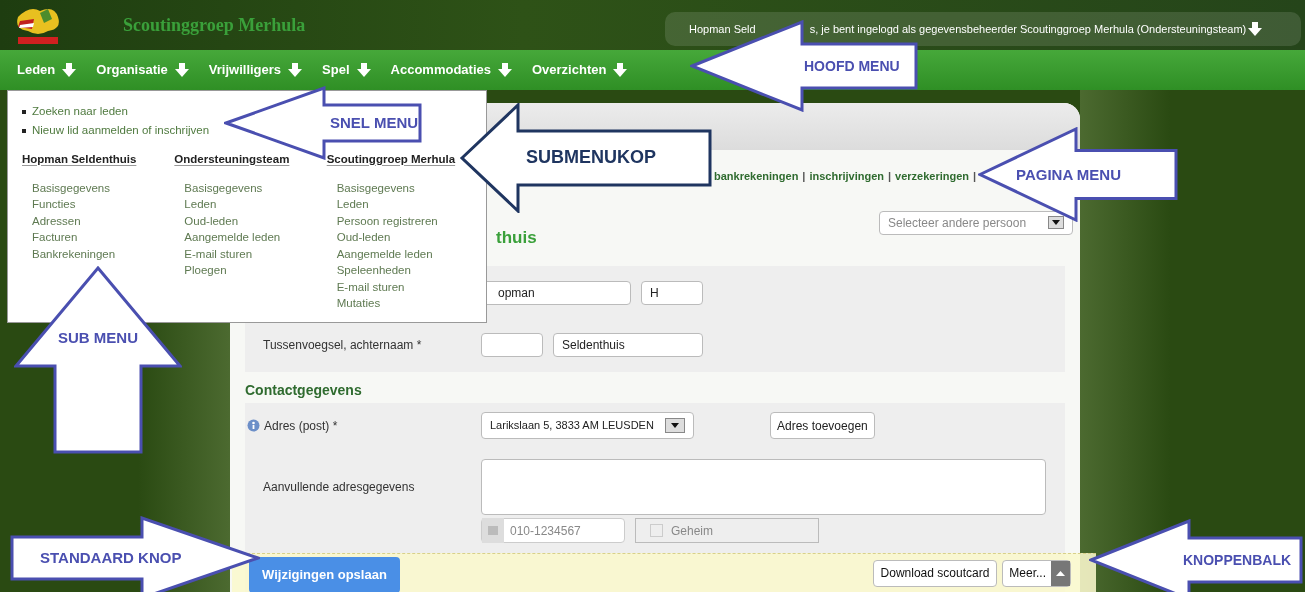  I want to click on menu-item: Leden, so click(36, 70).